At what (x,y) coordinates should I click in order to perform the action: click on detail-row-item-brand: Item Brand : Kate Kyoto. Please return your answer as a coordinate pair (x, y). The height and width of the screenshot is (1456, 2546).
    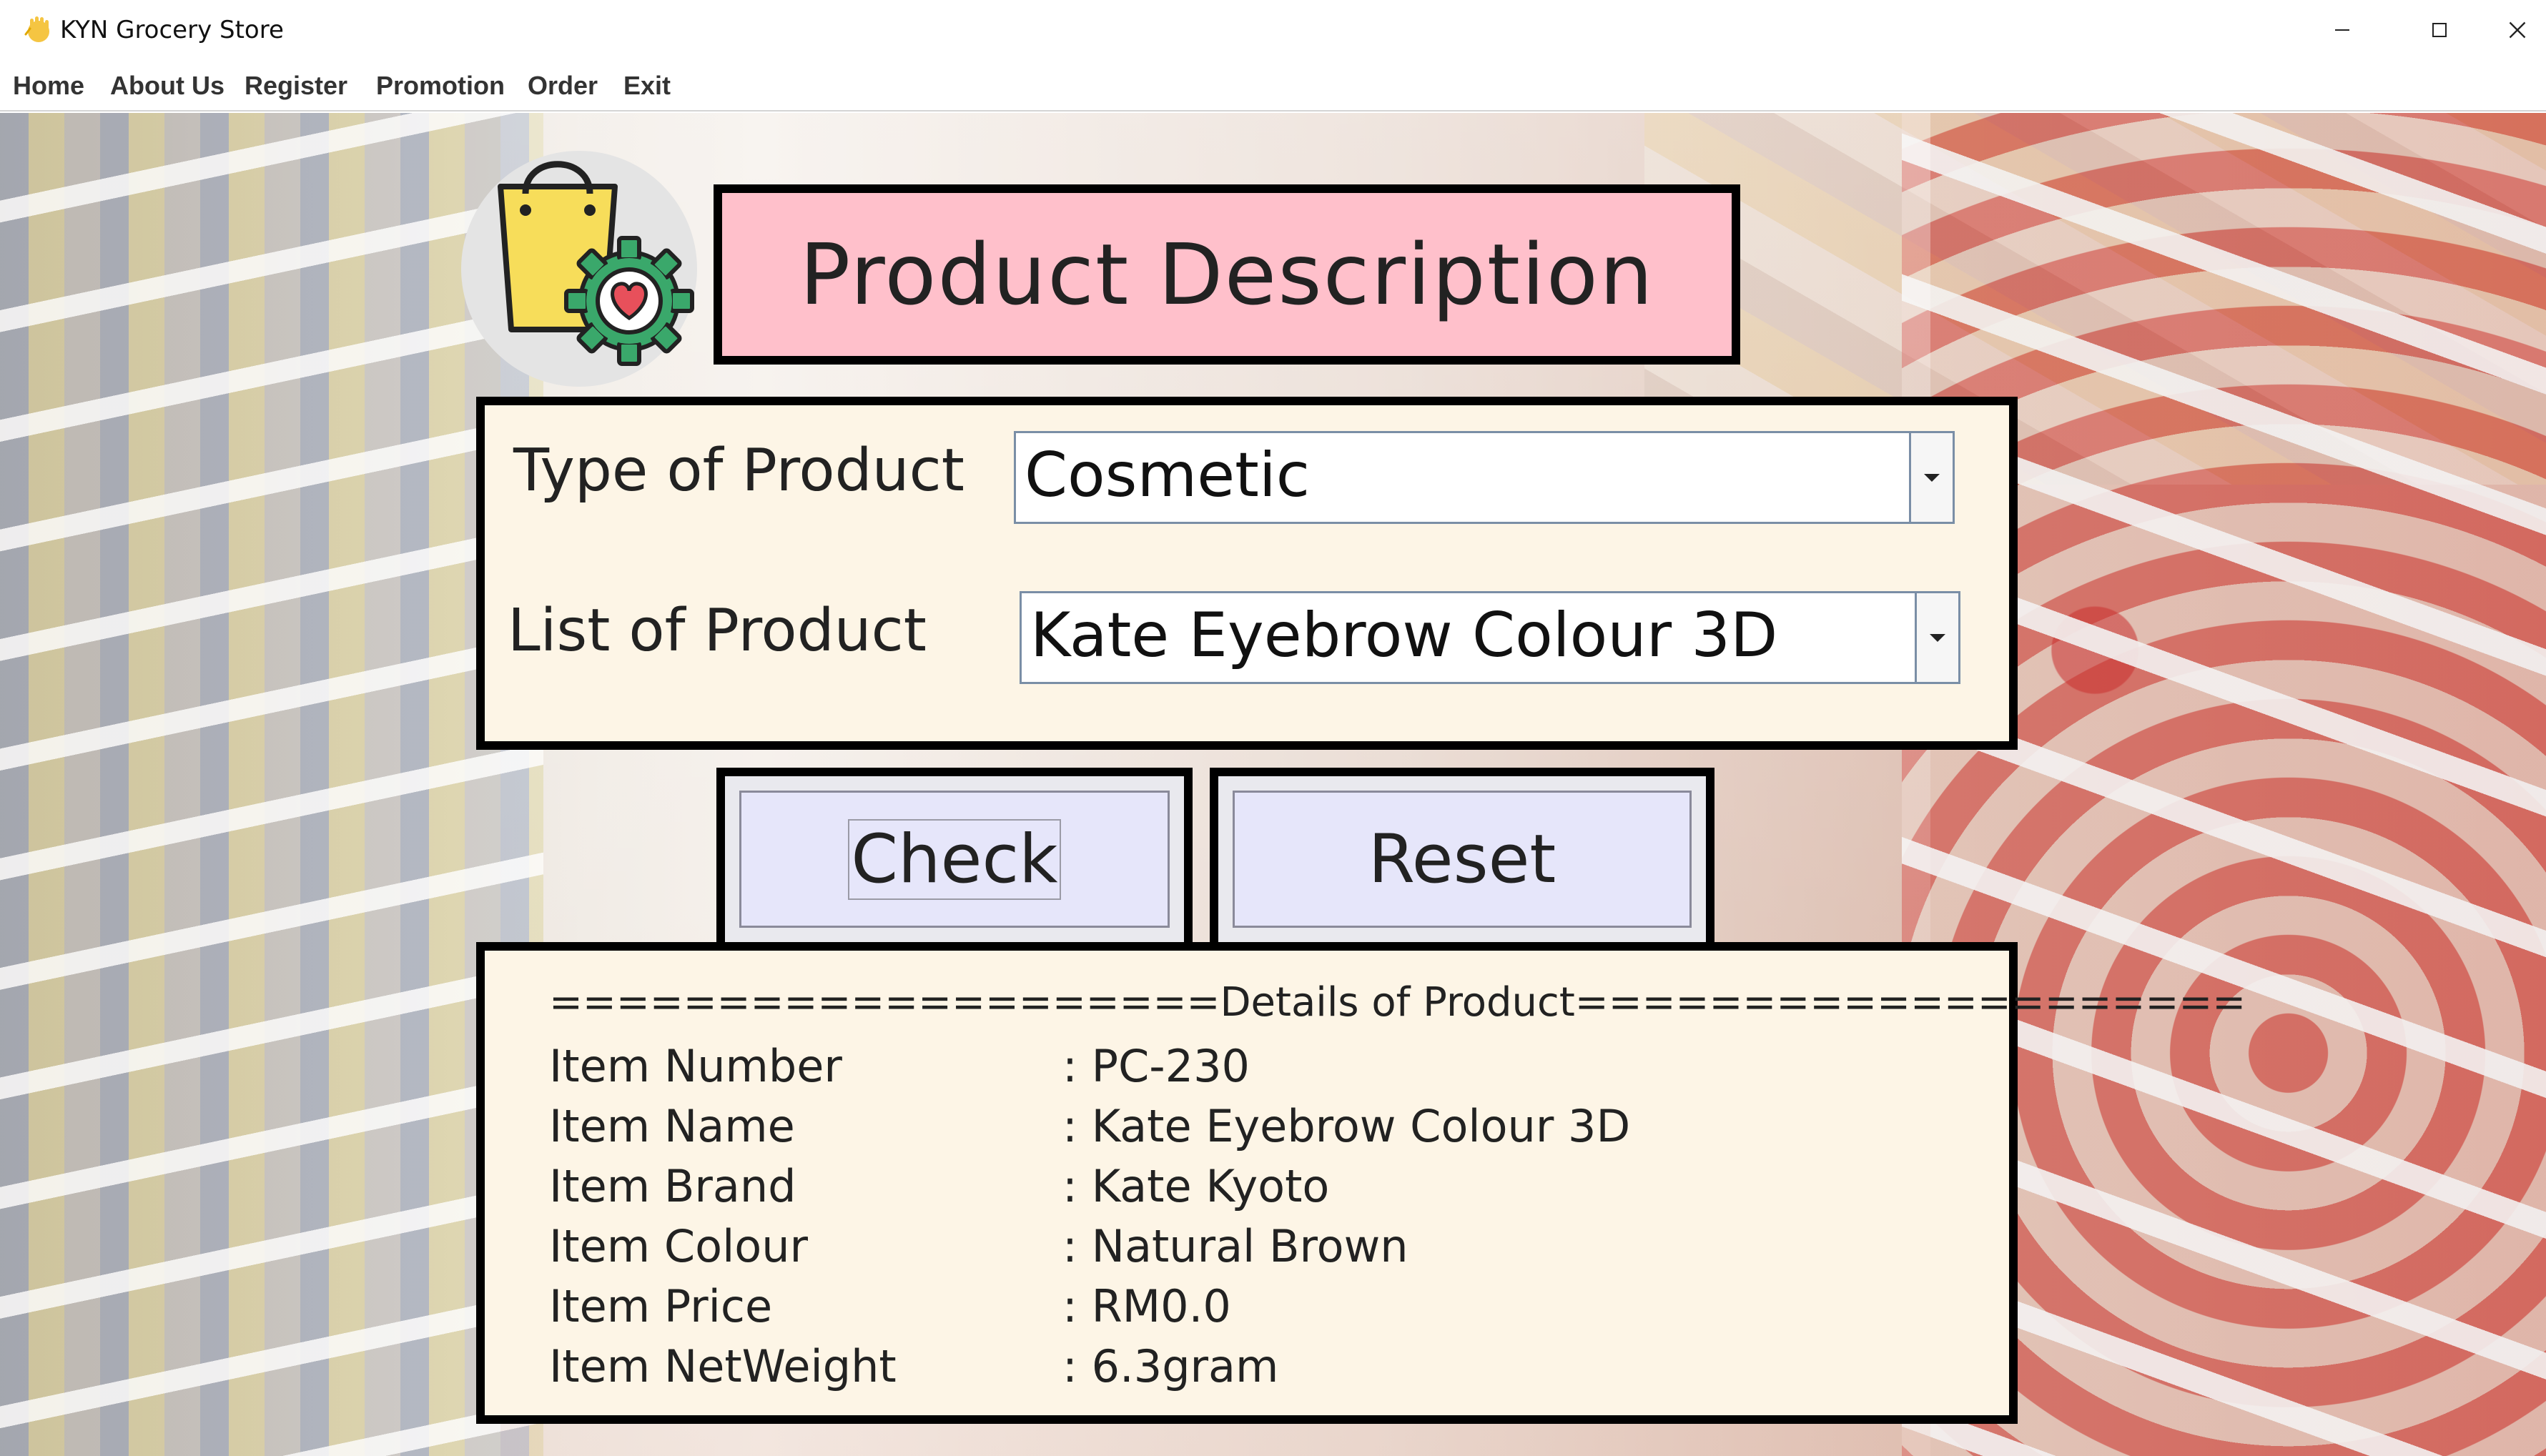
    Looking at the image, I should click on (1229, 1186).